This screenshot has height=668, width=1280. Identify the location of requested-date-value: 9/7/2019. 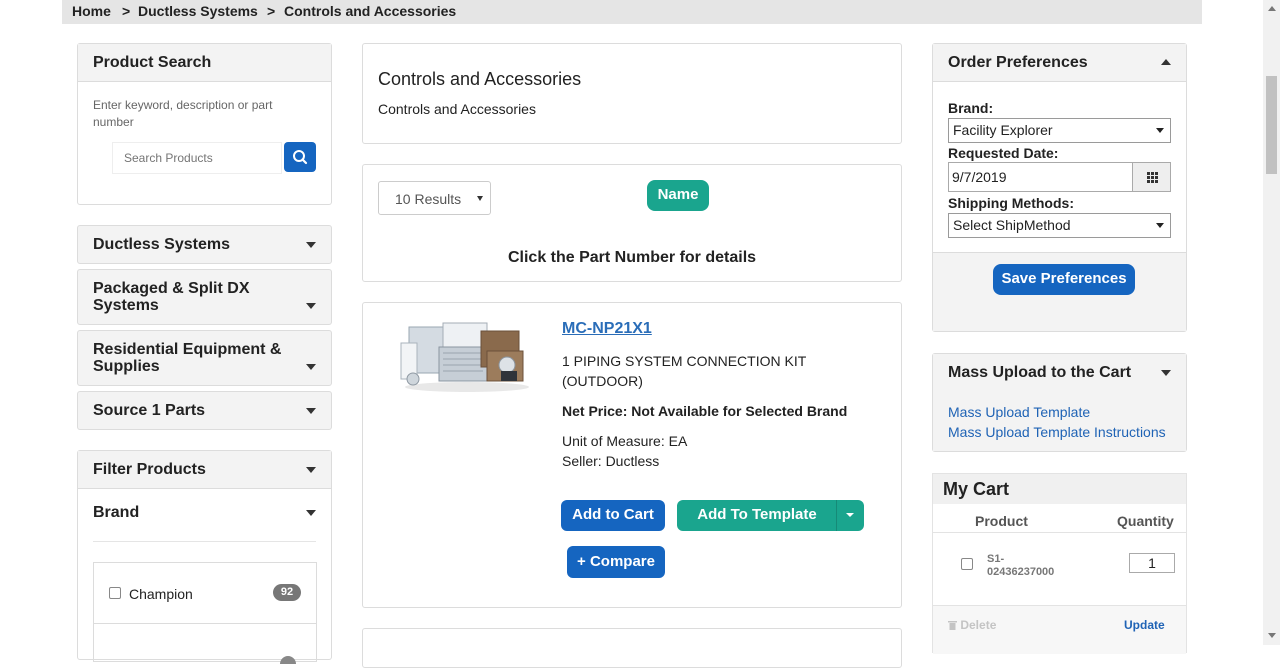
(979, 177).